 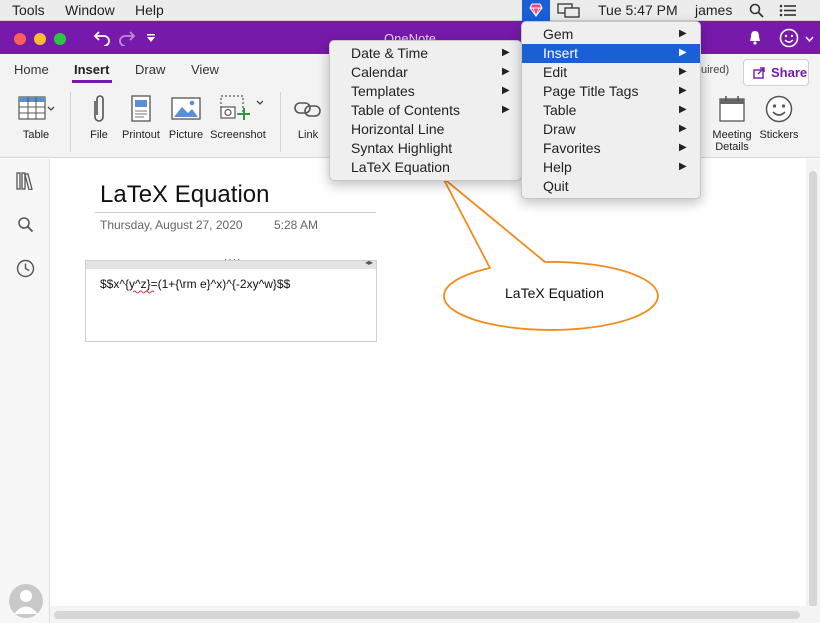 What do you see at coordinates (379, 72) in the screenshot?
I see `insert-submenu-item-label: Calendar` at bounding box center [379, 72].